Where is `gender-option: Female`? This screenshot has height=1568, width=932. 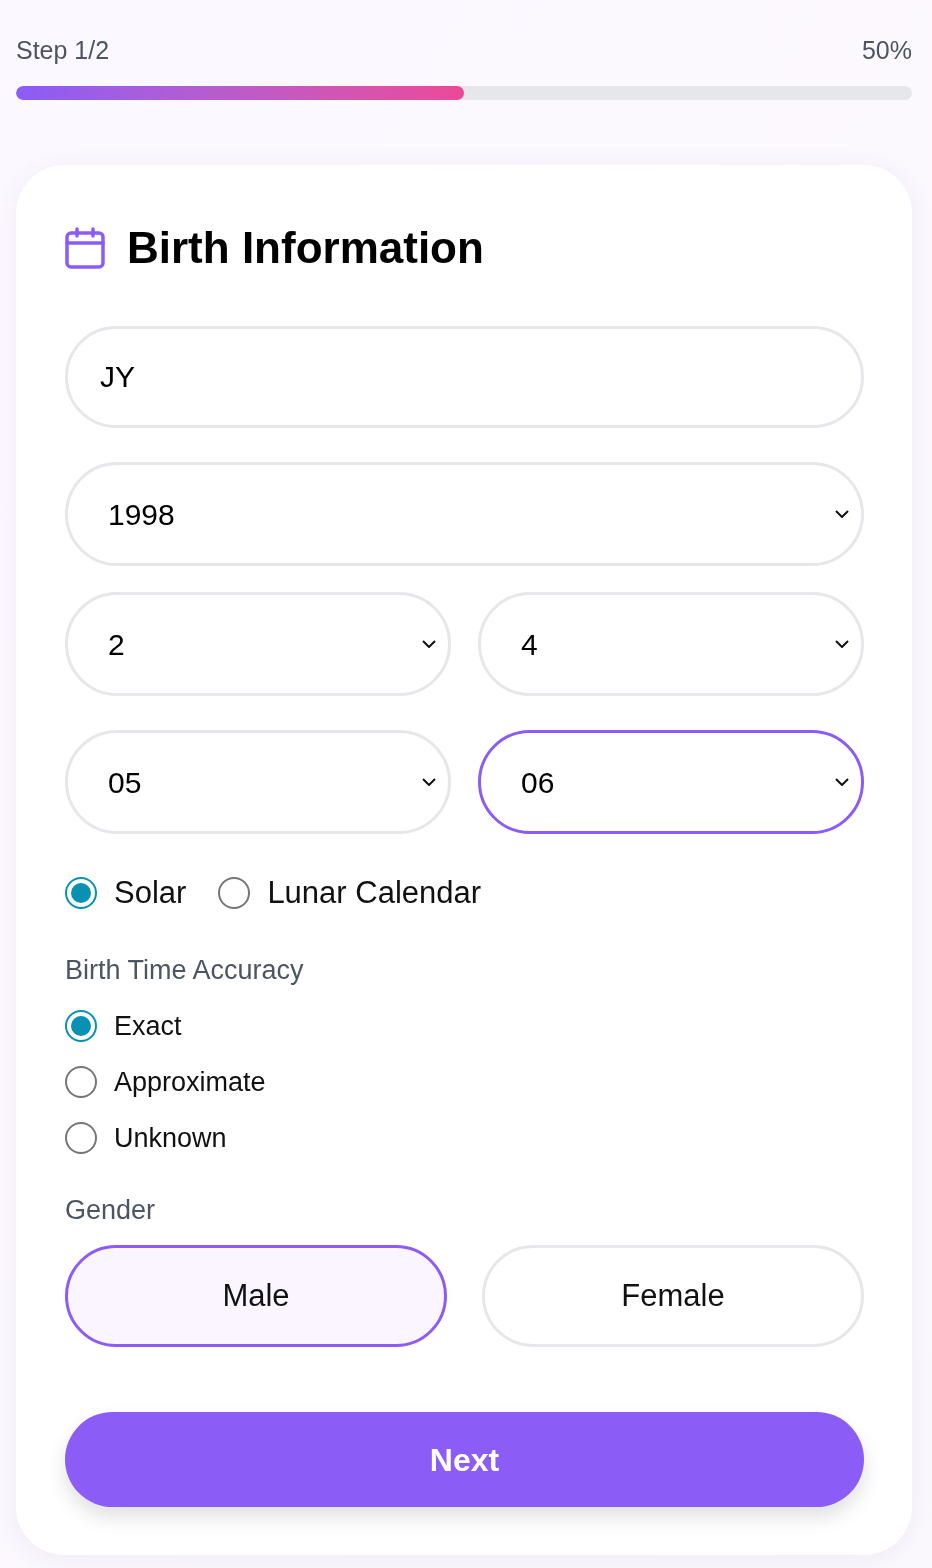 gender-option: Female is located at coordinates (673, 1296).